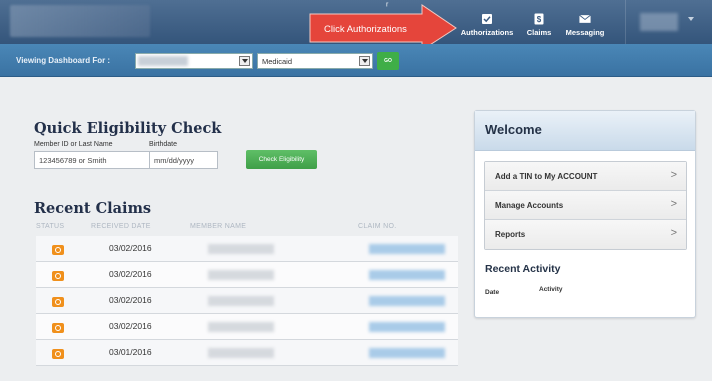  What do you see at coordinates (487, 19) in the screenshot?
I see `checkbox-icon` at bounding box center [487, 19].